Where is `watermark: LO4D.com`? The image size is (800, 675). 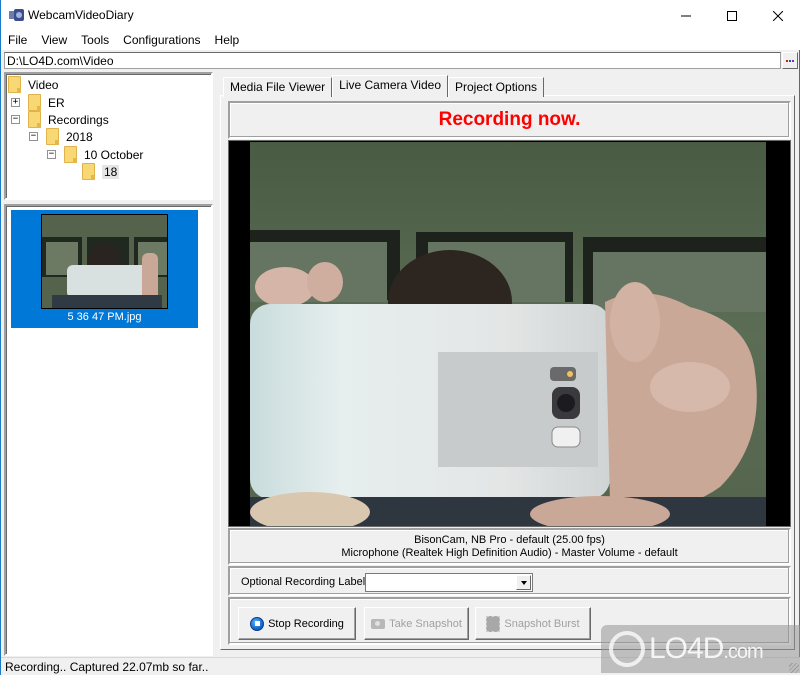
watermark: LO4D.com is located at coordinates (700, 649).